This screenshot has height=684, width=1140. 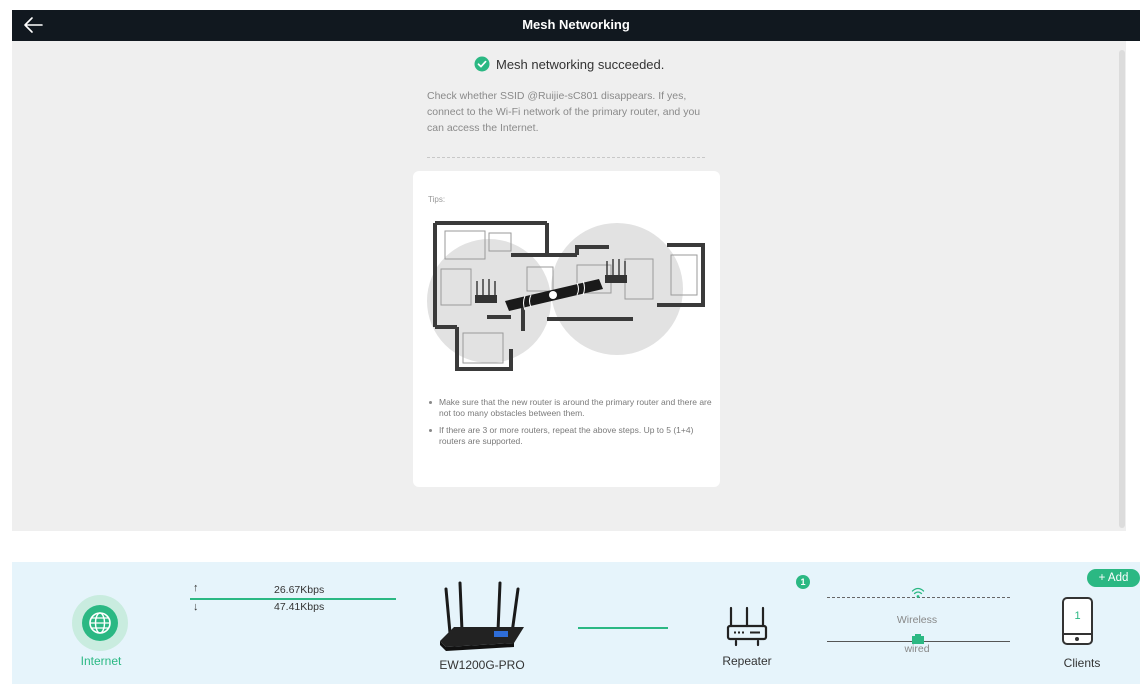 I want to click on phone-icon: 1, so click(x=1077, y=621).